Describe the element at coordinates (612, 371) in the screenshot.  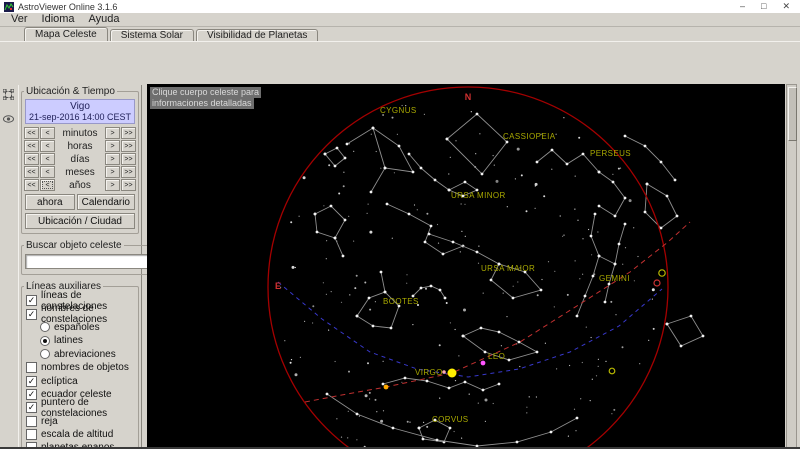
I see `object-planet-ring-small` at that location.